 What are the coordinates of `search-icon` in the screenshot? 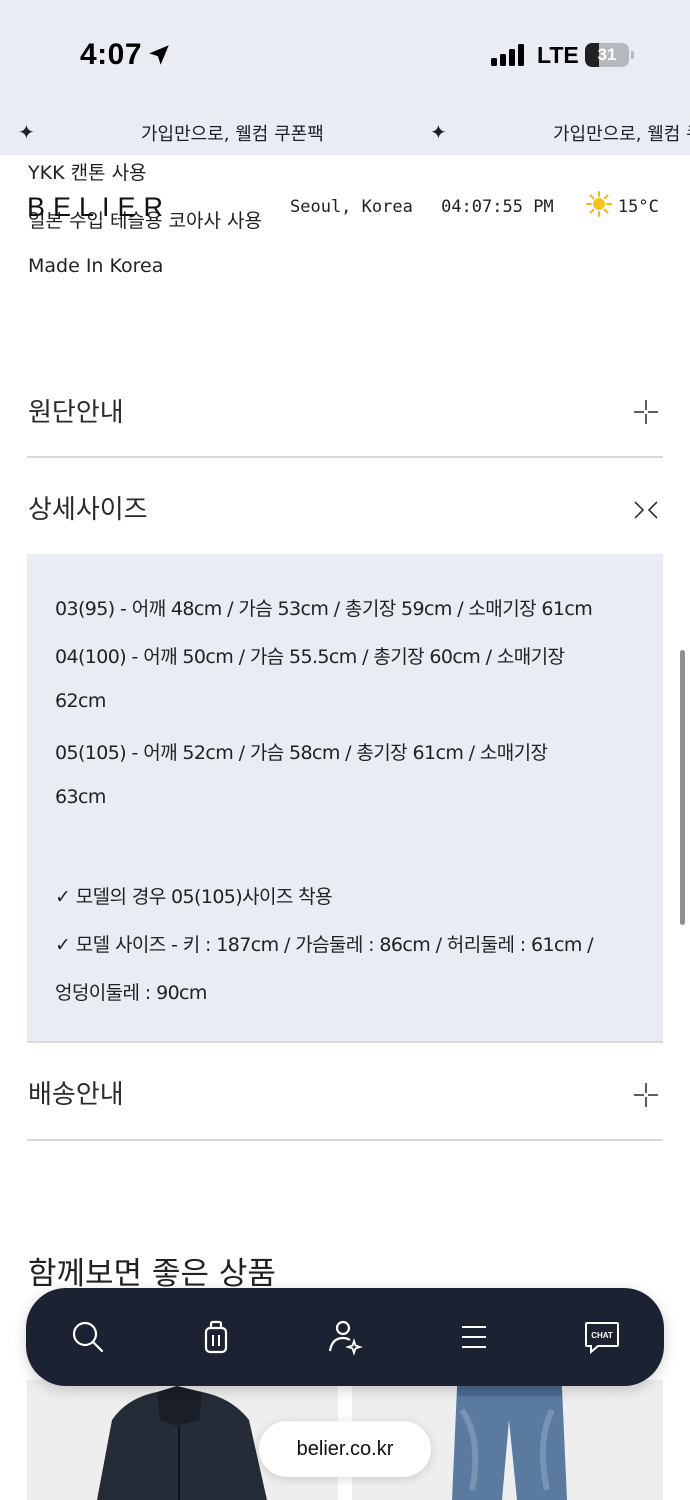 It's located at (88, 1337).